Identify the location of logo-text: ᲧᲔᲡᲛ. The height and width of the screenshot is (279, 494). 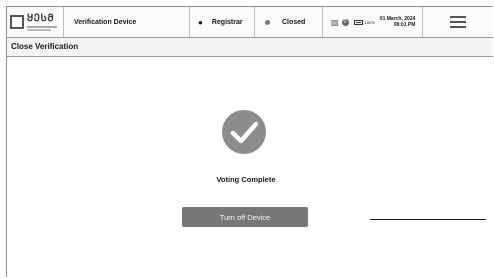
(41, 18).